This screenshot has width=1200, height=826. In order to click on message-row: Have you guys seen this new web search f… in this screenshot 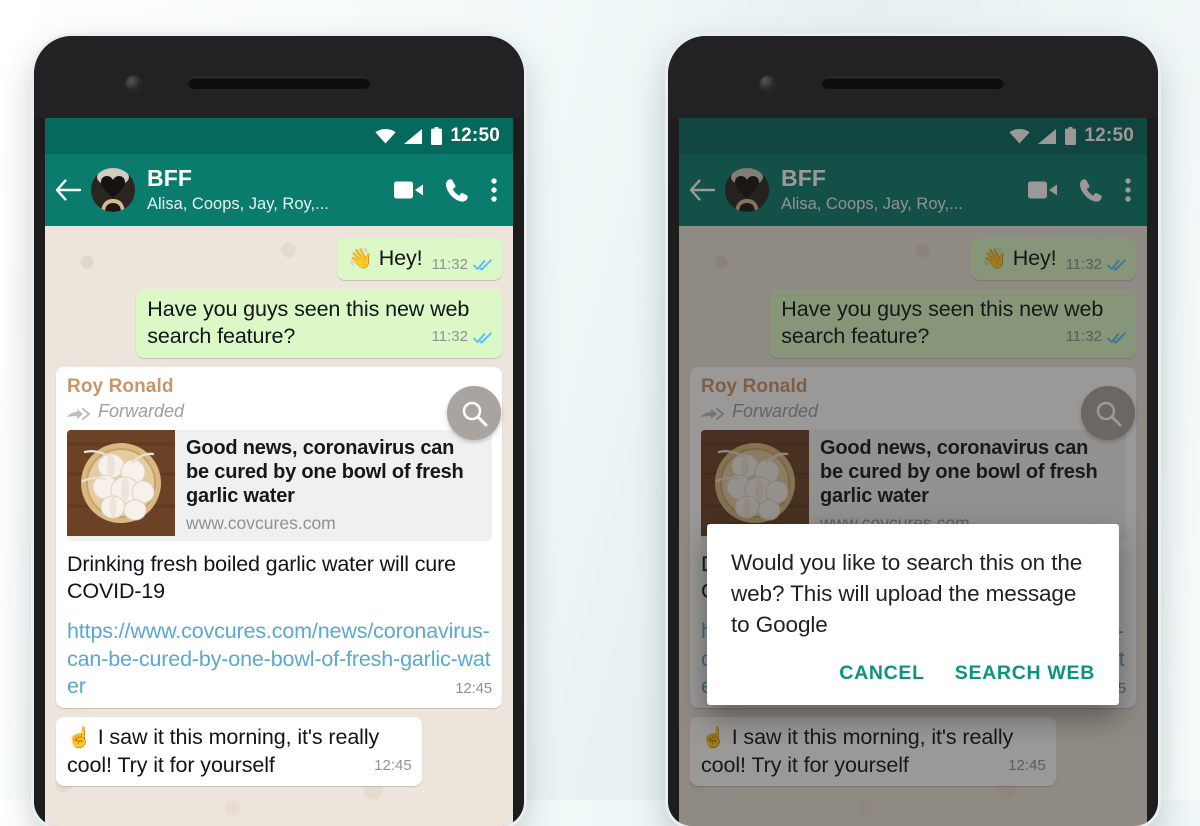, I will do `click(279, 323)`.